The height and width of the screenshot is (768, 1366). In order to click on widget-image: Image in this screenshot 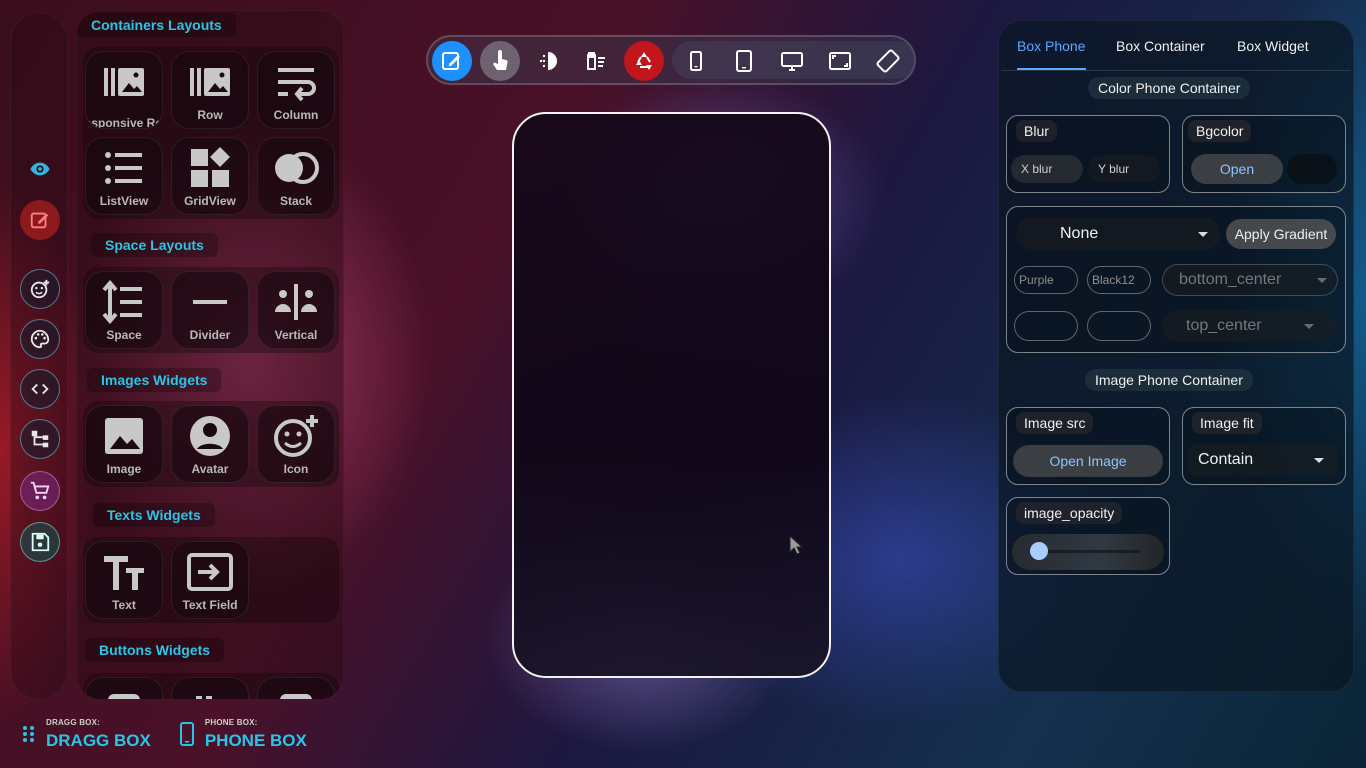, I will do `click(124, 444)`.